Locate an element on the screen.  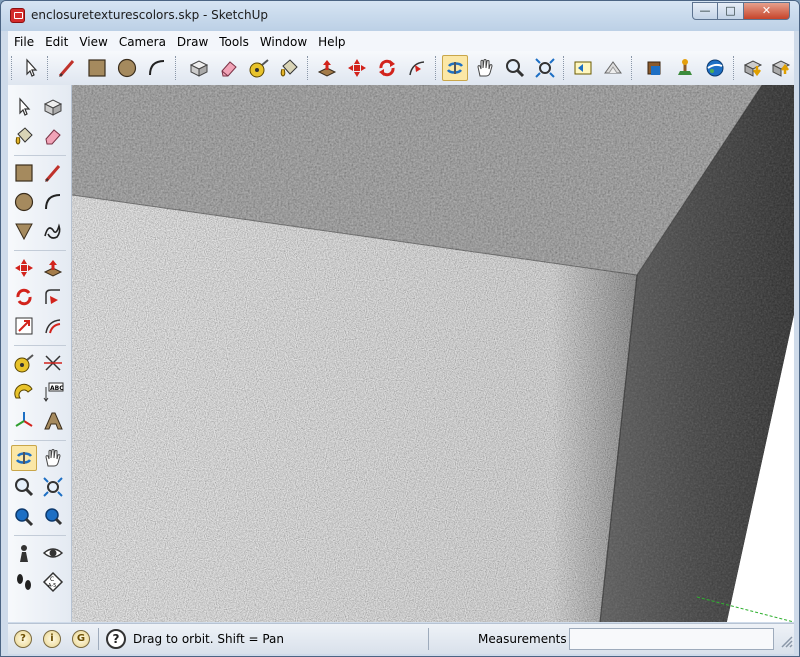
zoom-window-icon is located at coordinates (53, 487).